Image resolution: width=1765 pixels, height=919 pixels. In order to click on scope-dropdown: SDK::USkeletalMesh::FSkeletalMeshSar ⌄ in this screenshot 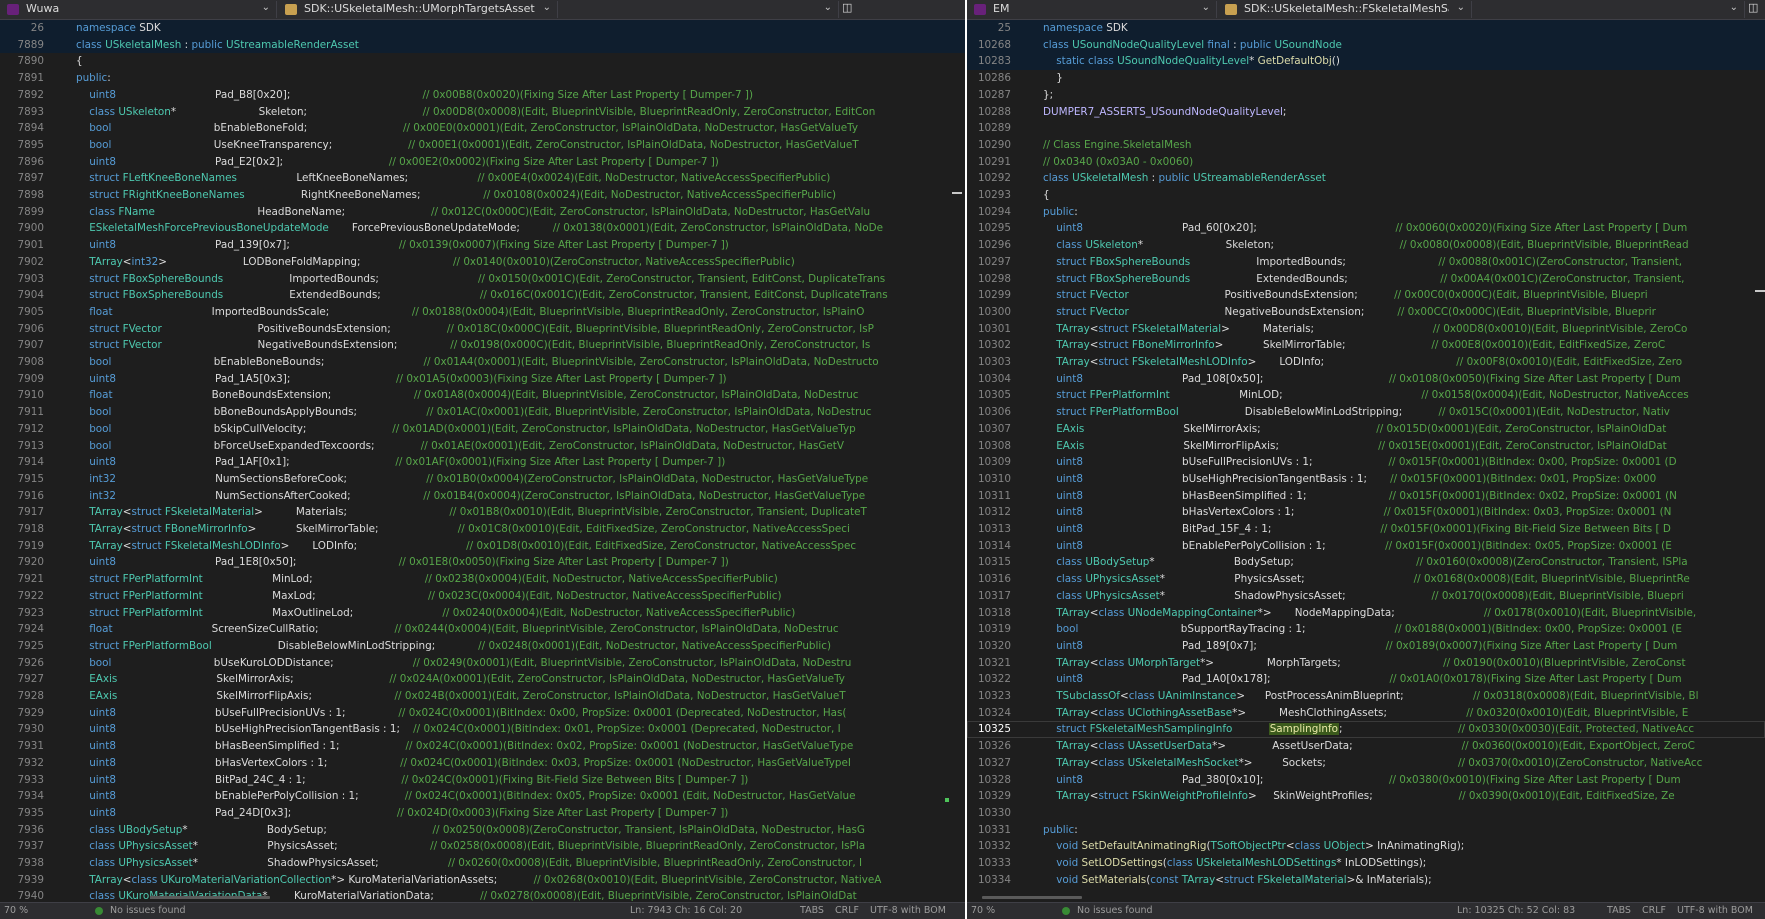, I will do `click(1346, 9)`.